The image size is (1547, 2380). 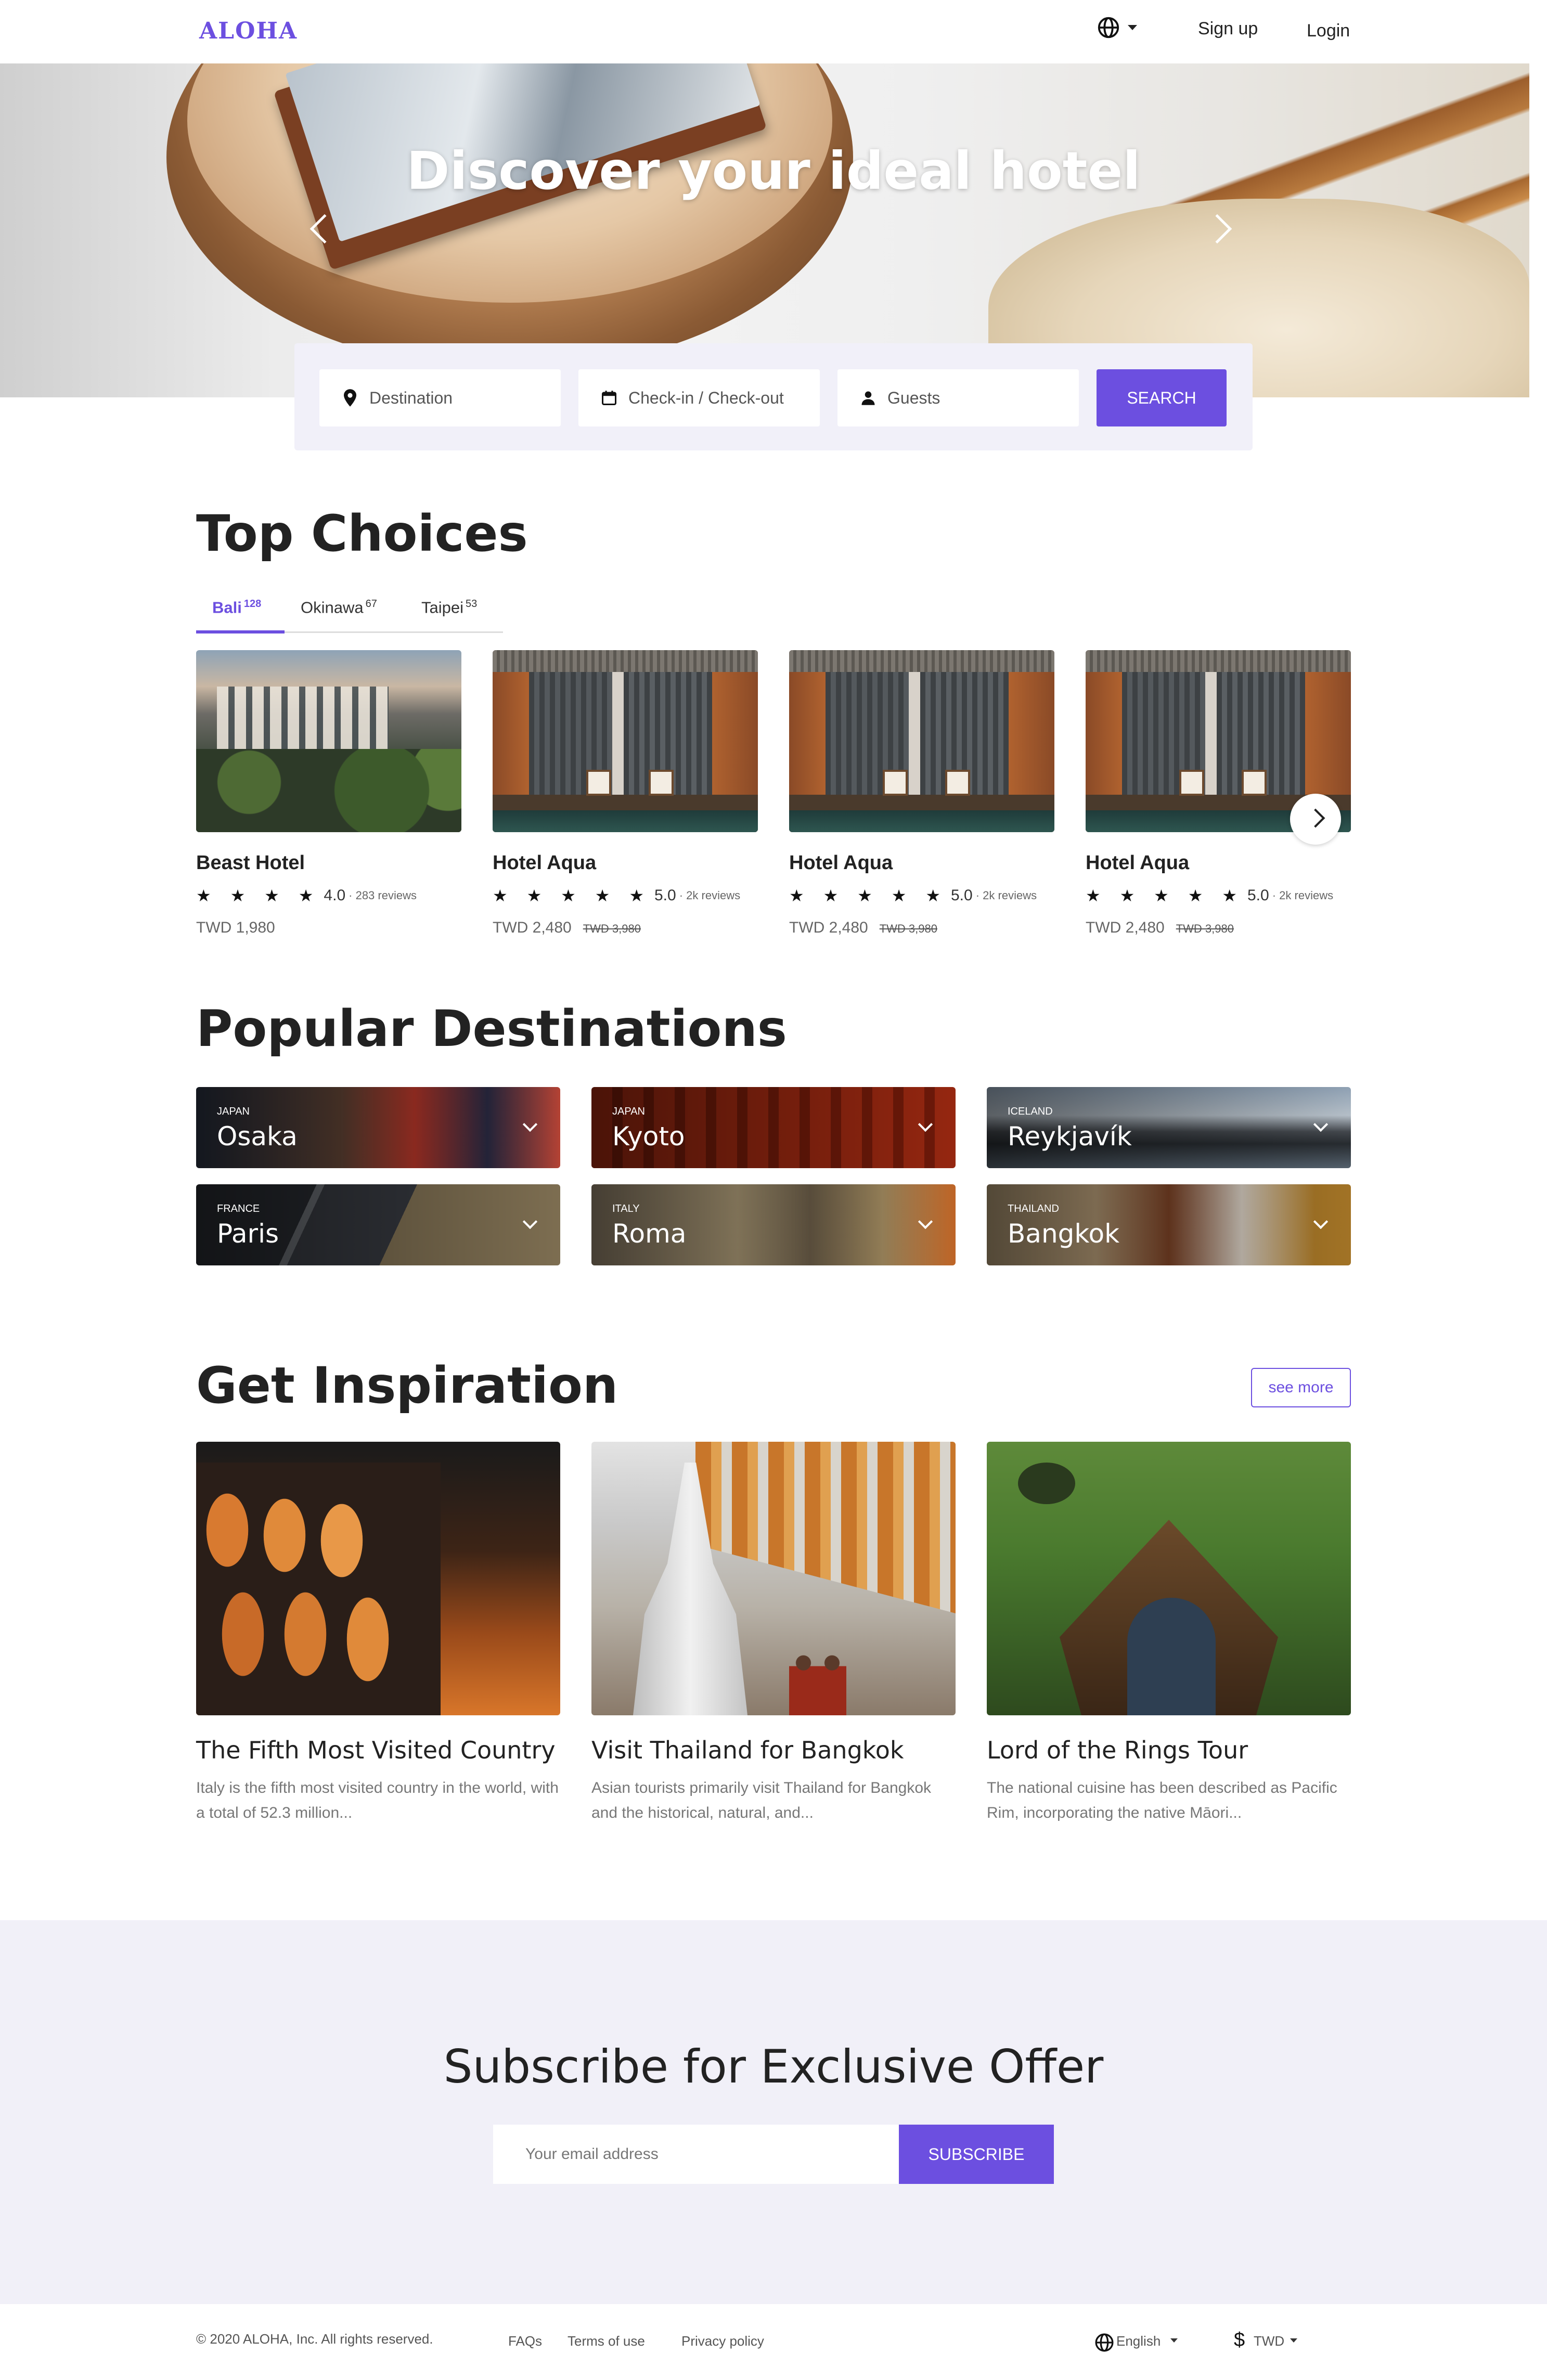 I want to click on tab-count: 128, so click(x=252, y=604).